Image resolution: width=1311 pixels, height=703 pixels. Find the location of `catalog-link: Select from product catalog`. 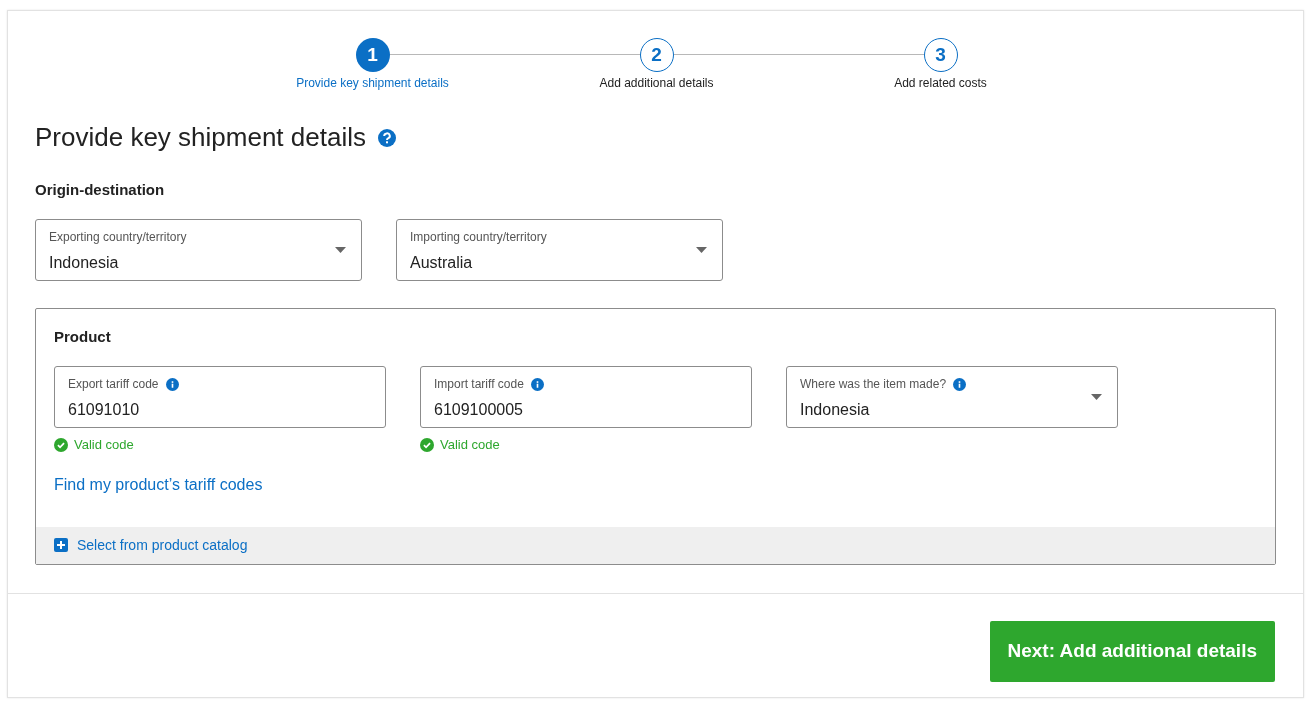

catalog-link: Select from product catalog is located at coordinates (162, 545).